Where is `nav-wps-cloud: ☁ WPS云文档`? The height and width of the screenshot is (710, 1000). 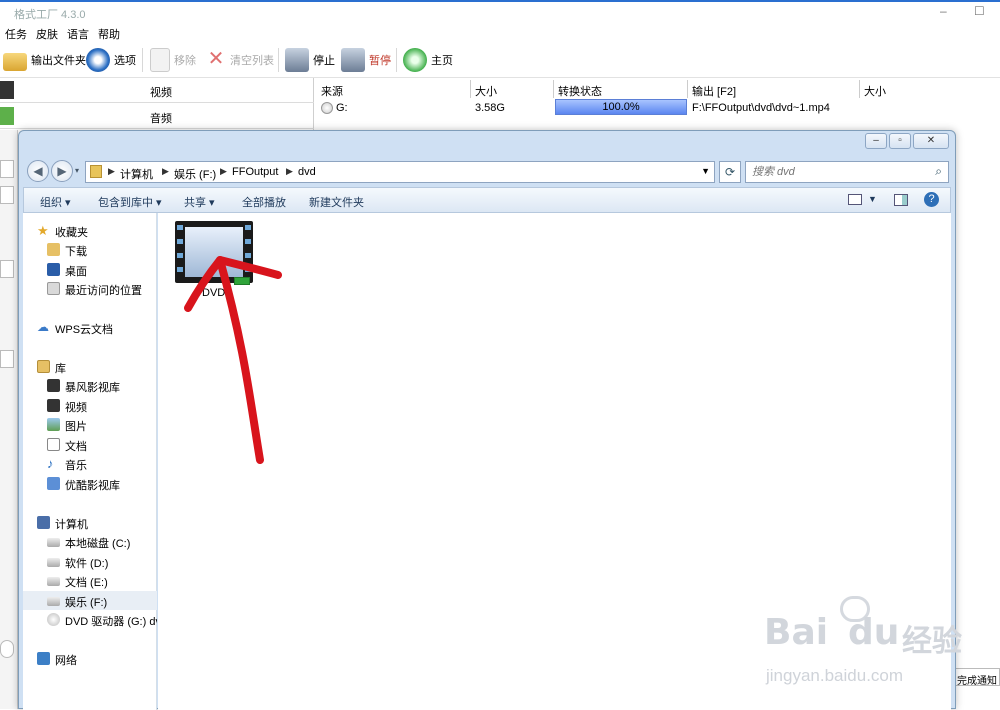 nav-wps-cloud: ☁ WPS云文档 is located at coordinates (90, 327).